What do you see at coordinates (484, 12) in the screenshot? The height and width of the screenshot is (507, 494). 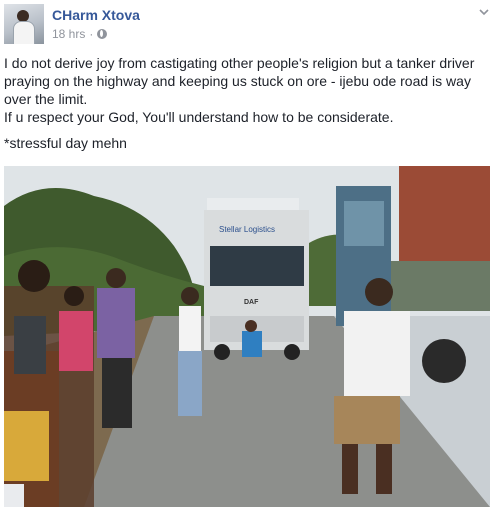 I see `chevron-down-icon` at bounding box center [484, 12].